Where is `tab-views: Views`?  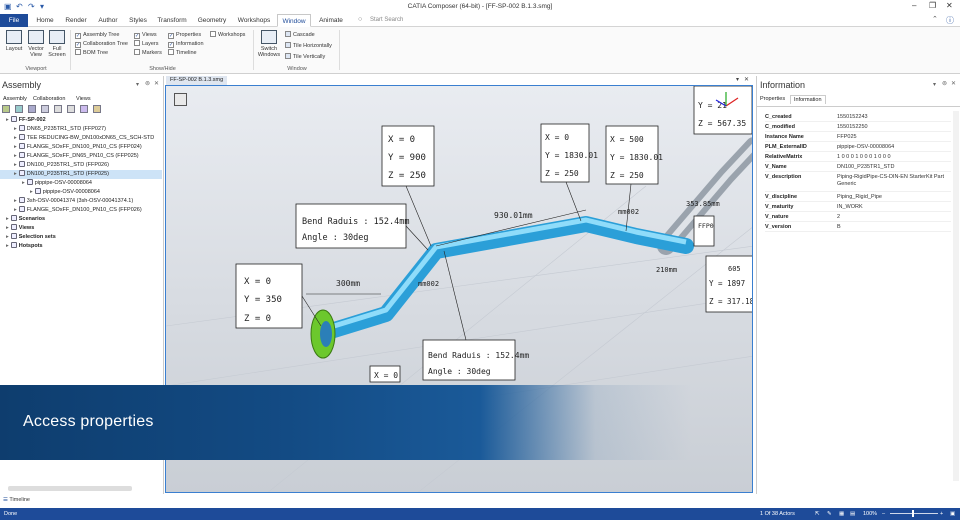
tab-views: Views is located at coordinates (83, 99).